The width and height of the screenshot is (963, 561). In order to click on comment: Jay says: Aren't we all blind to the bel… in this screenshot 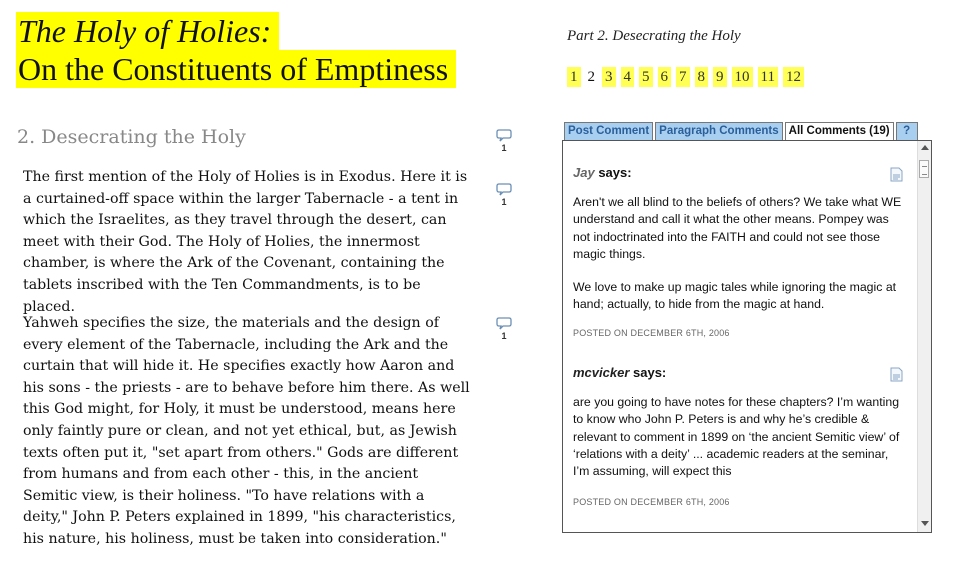, I will do `click(738, 251)`.